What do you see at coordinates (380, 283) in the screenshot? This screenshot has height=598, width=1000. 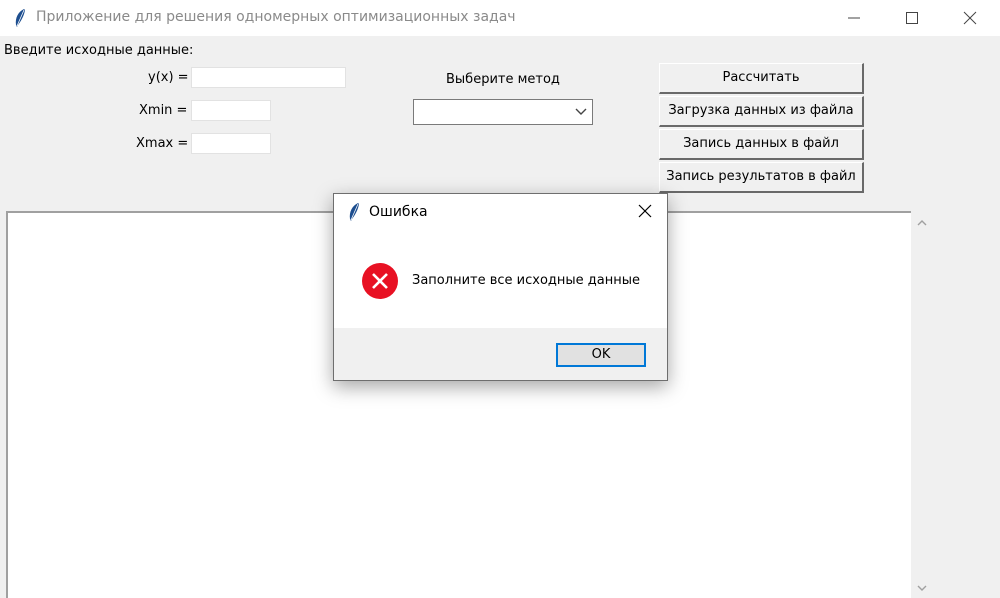 I see `error-icon` at bounding box center [380, 283].